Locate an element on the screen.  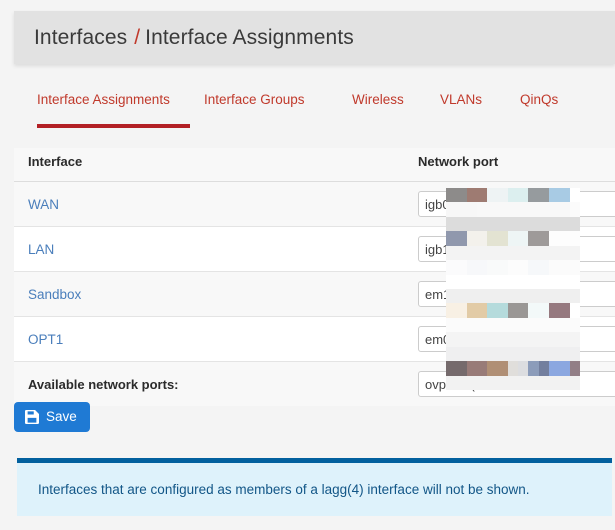
tab-qinqs: QinQs is located at coordinates (555, 97).